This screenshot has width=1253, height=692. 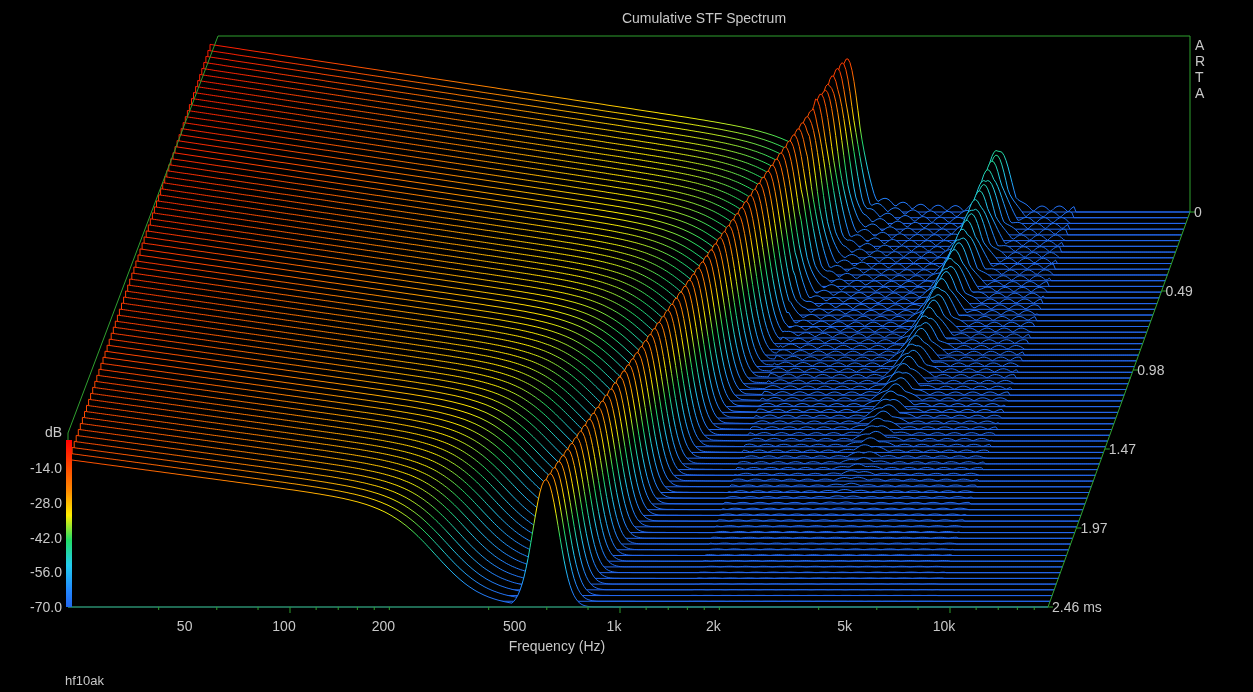 What do you see at coordinates (515, 626) in the screenshot?
I see `tick-label: 500` at bounding box center [515, 626].